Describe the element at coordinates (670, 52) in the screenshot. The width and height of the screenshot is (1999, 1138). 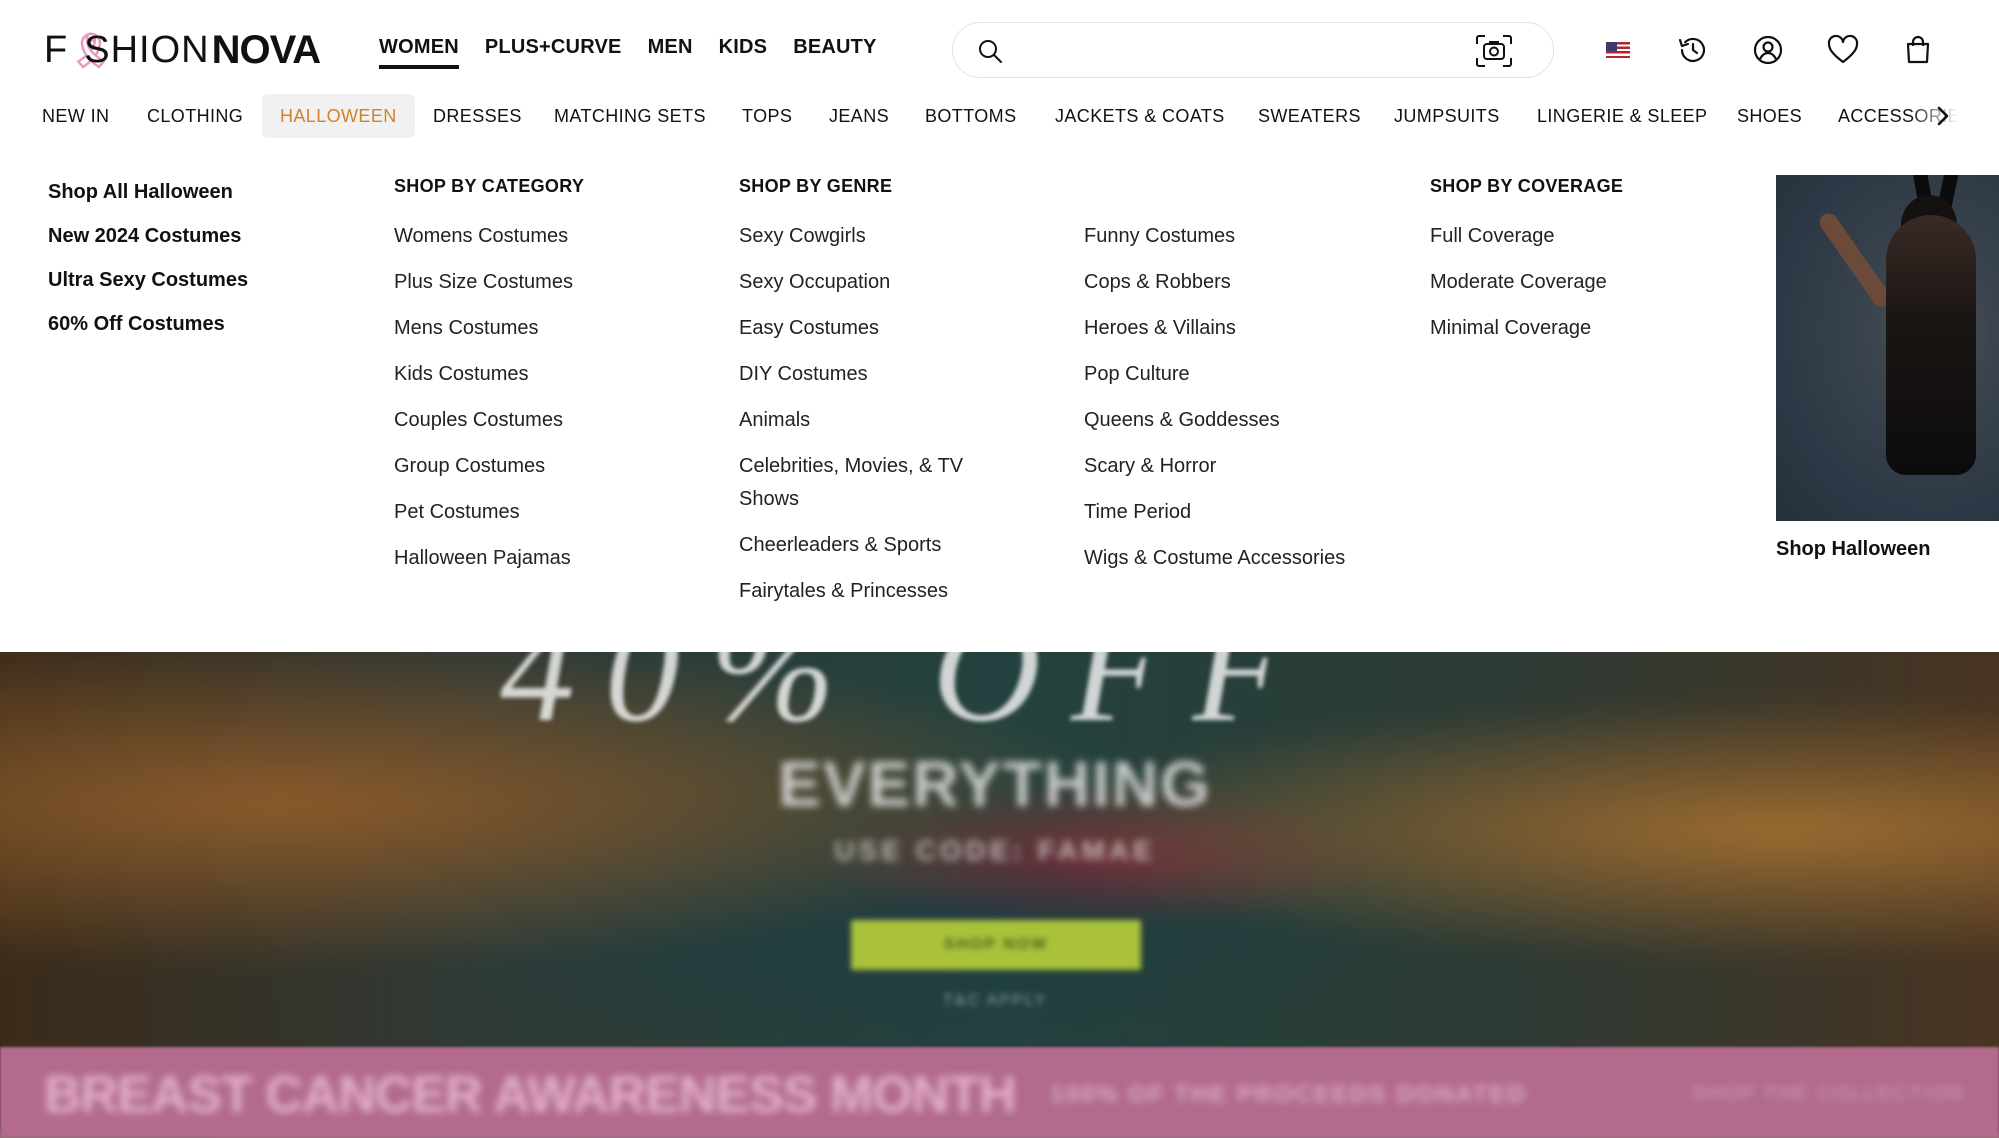
I see `nav-men: MEN` at that location.